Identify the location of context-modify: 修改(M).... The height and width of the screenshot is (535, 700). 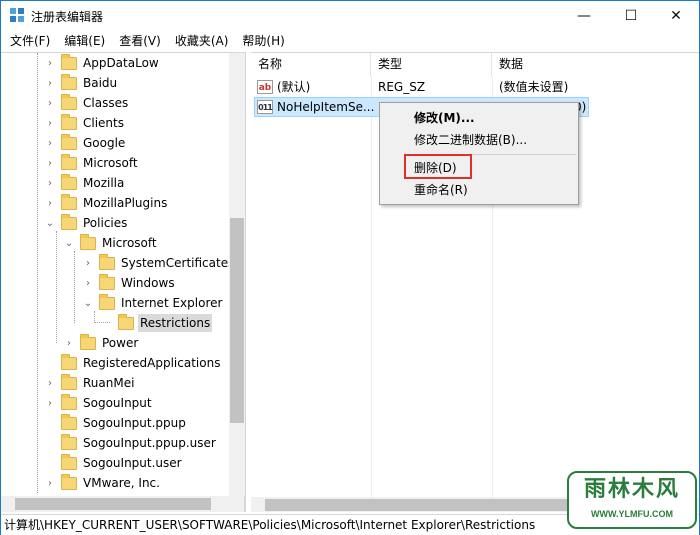
(479, 118).